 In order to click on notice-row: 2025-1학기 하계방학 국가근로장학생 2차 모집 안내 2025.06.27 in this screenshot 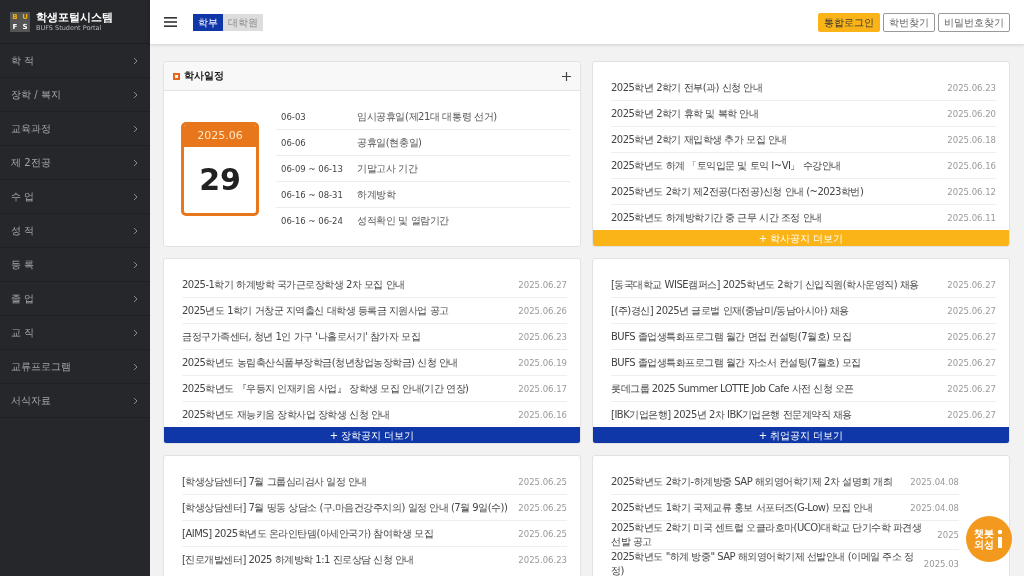, I will do `click(374, 285)`.